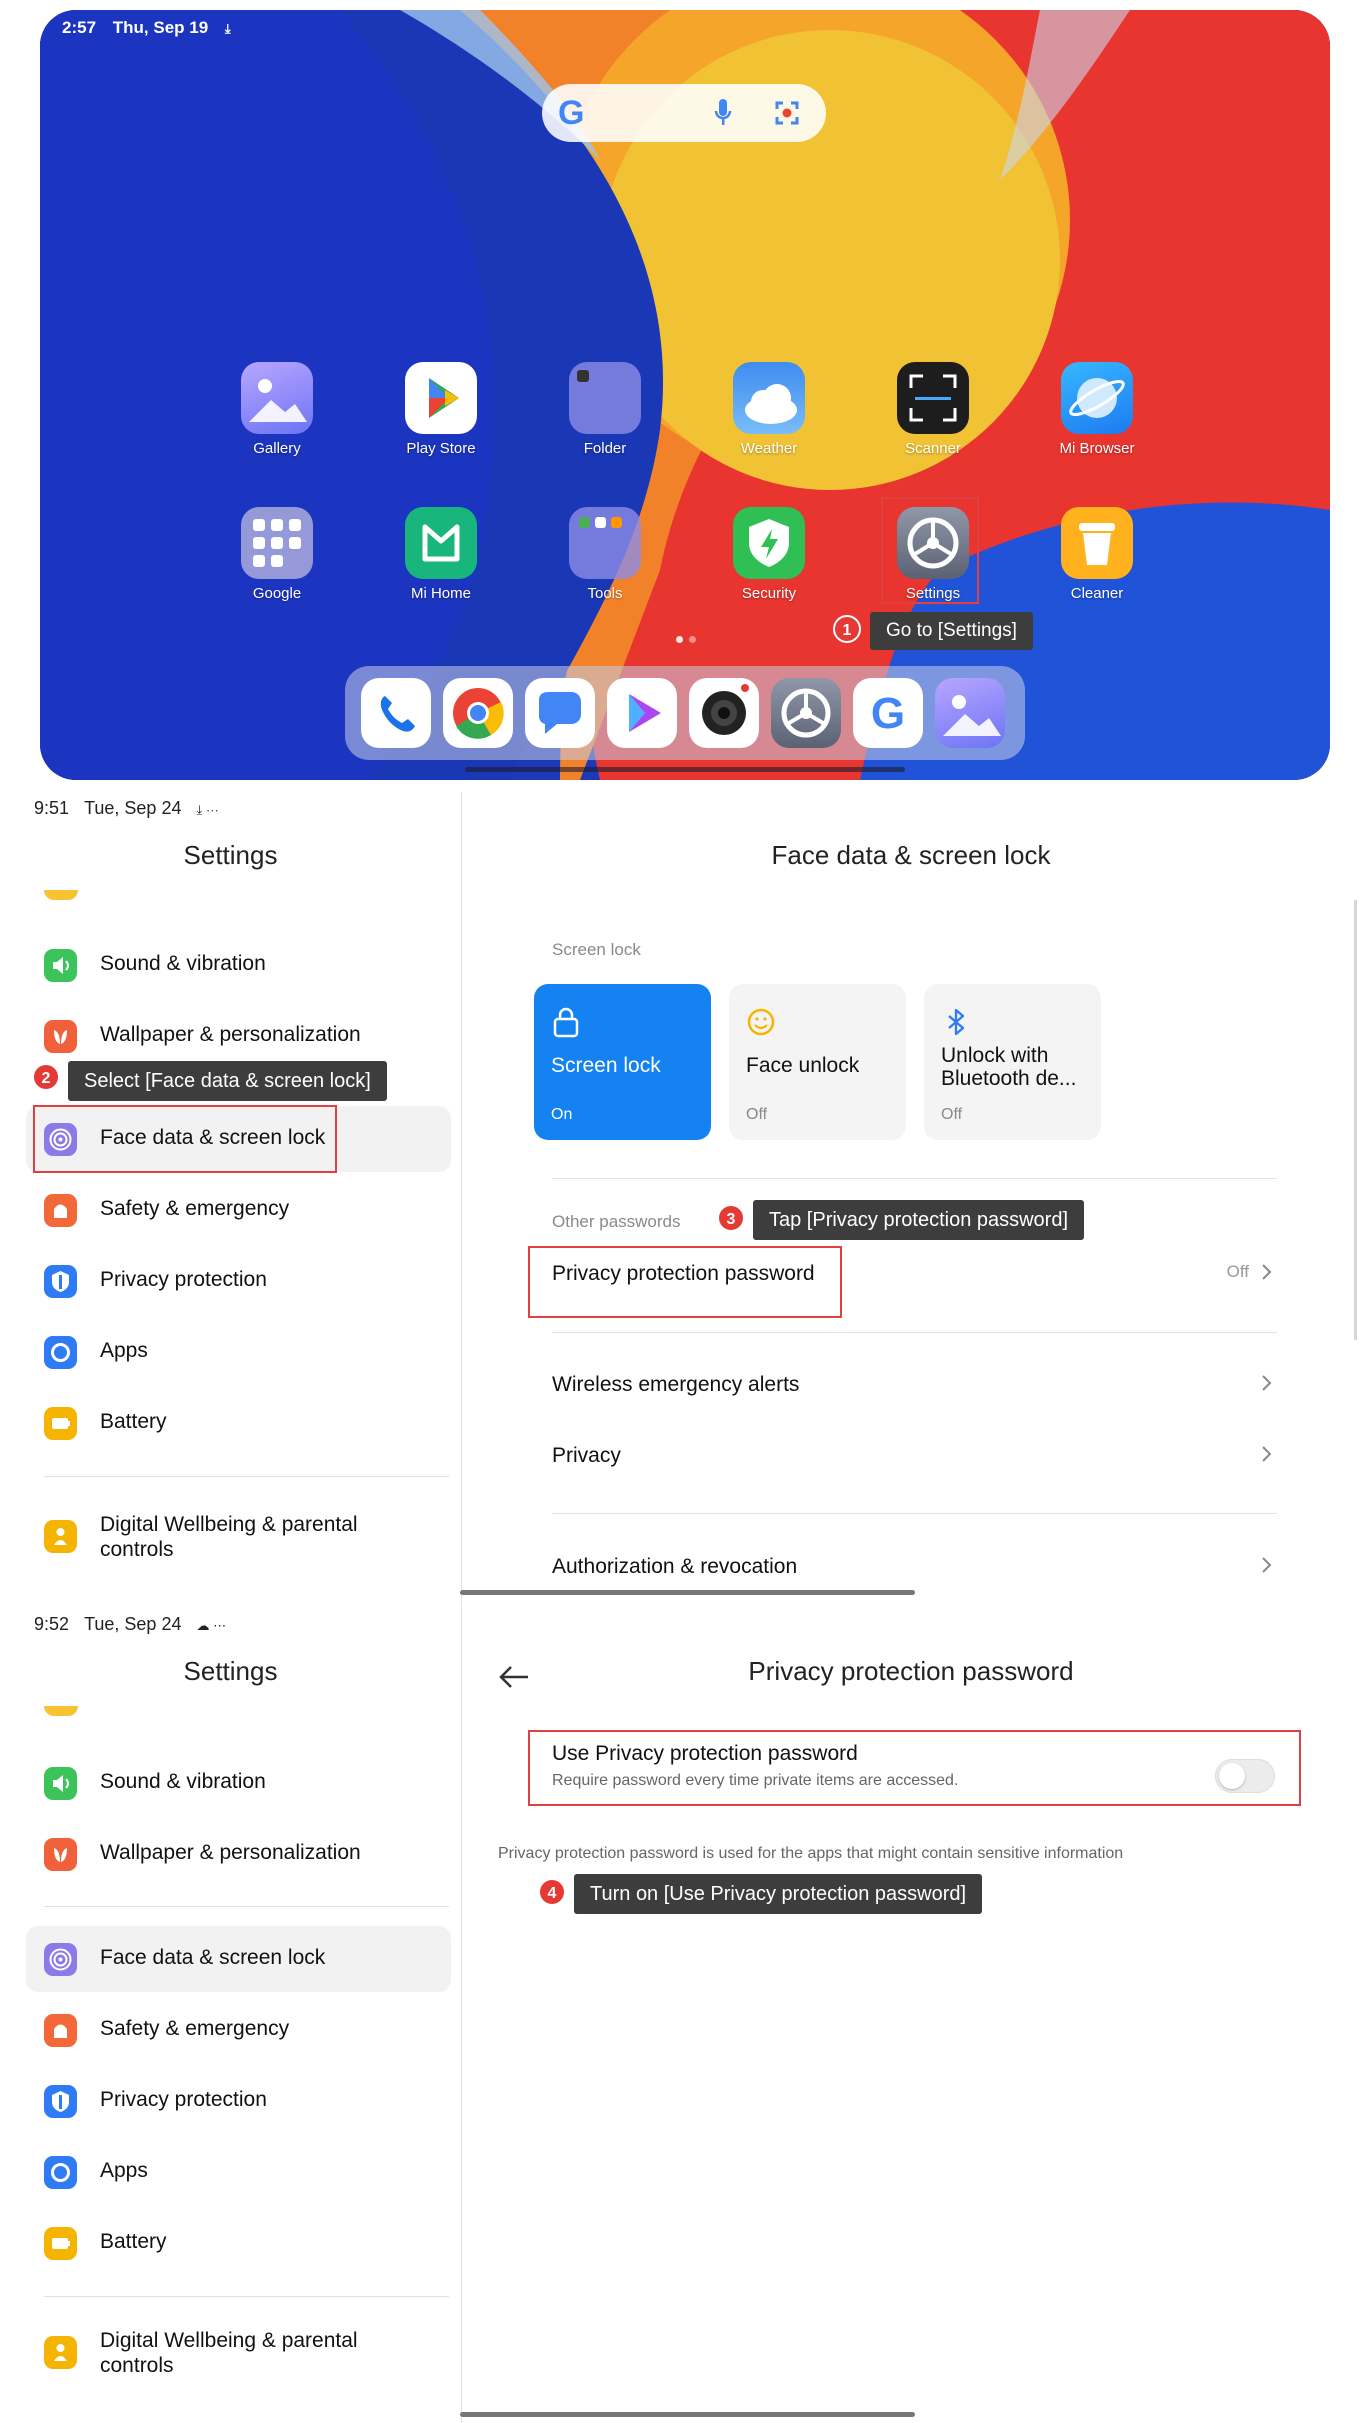 The width and height of the screenshot is (1360, 2423). Describe the element at coordinates (441, 543) in the screenshot. I see `mi-home-icon` at that location.